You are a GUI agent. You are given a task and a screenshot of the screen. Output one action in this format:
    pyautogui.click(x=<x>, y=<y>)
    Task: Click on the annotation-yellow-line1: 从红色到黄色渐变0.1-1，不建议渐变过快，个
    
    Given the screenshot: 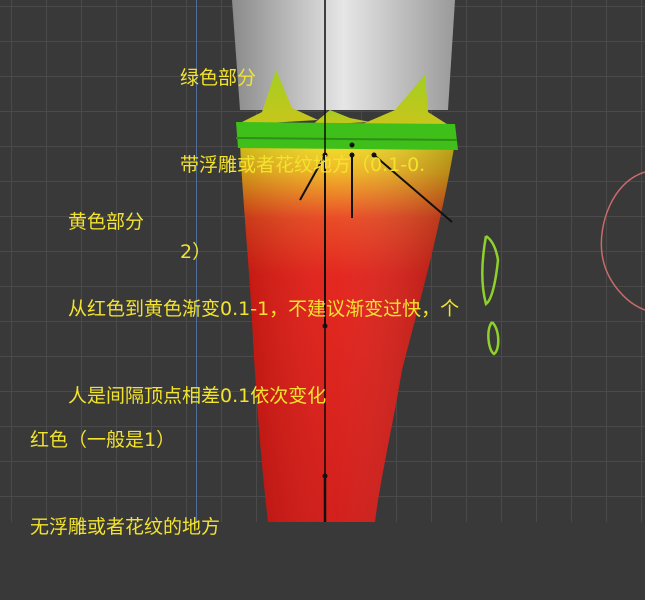 What is the action you would take?
    pyautogui.click(x=264, y=309)
    